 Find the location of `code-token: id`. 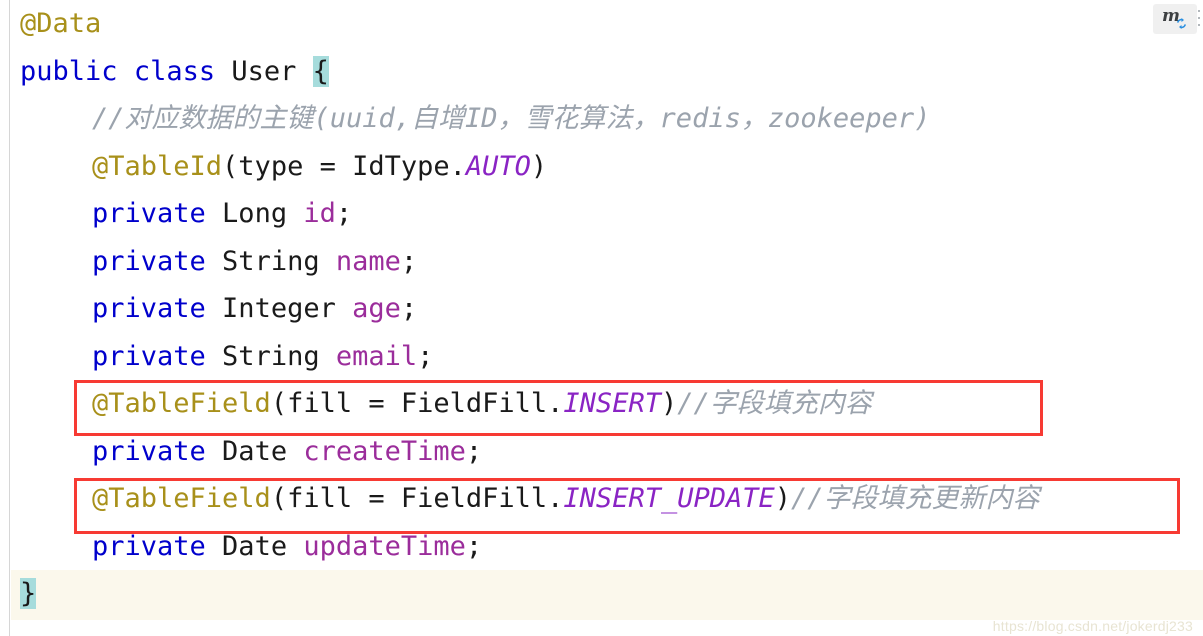

code-token: id is located at coordinates (319, 213).